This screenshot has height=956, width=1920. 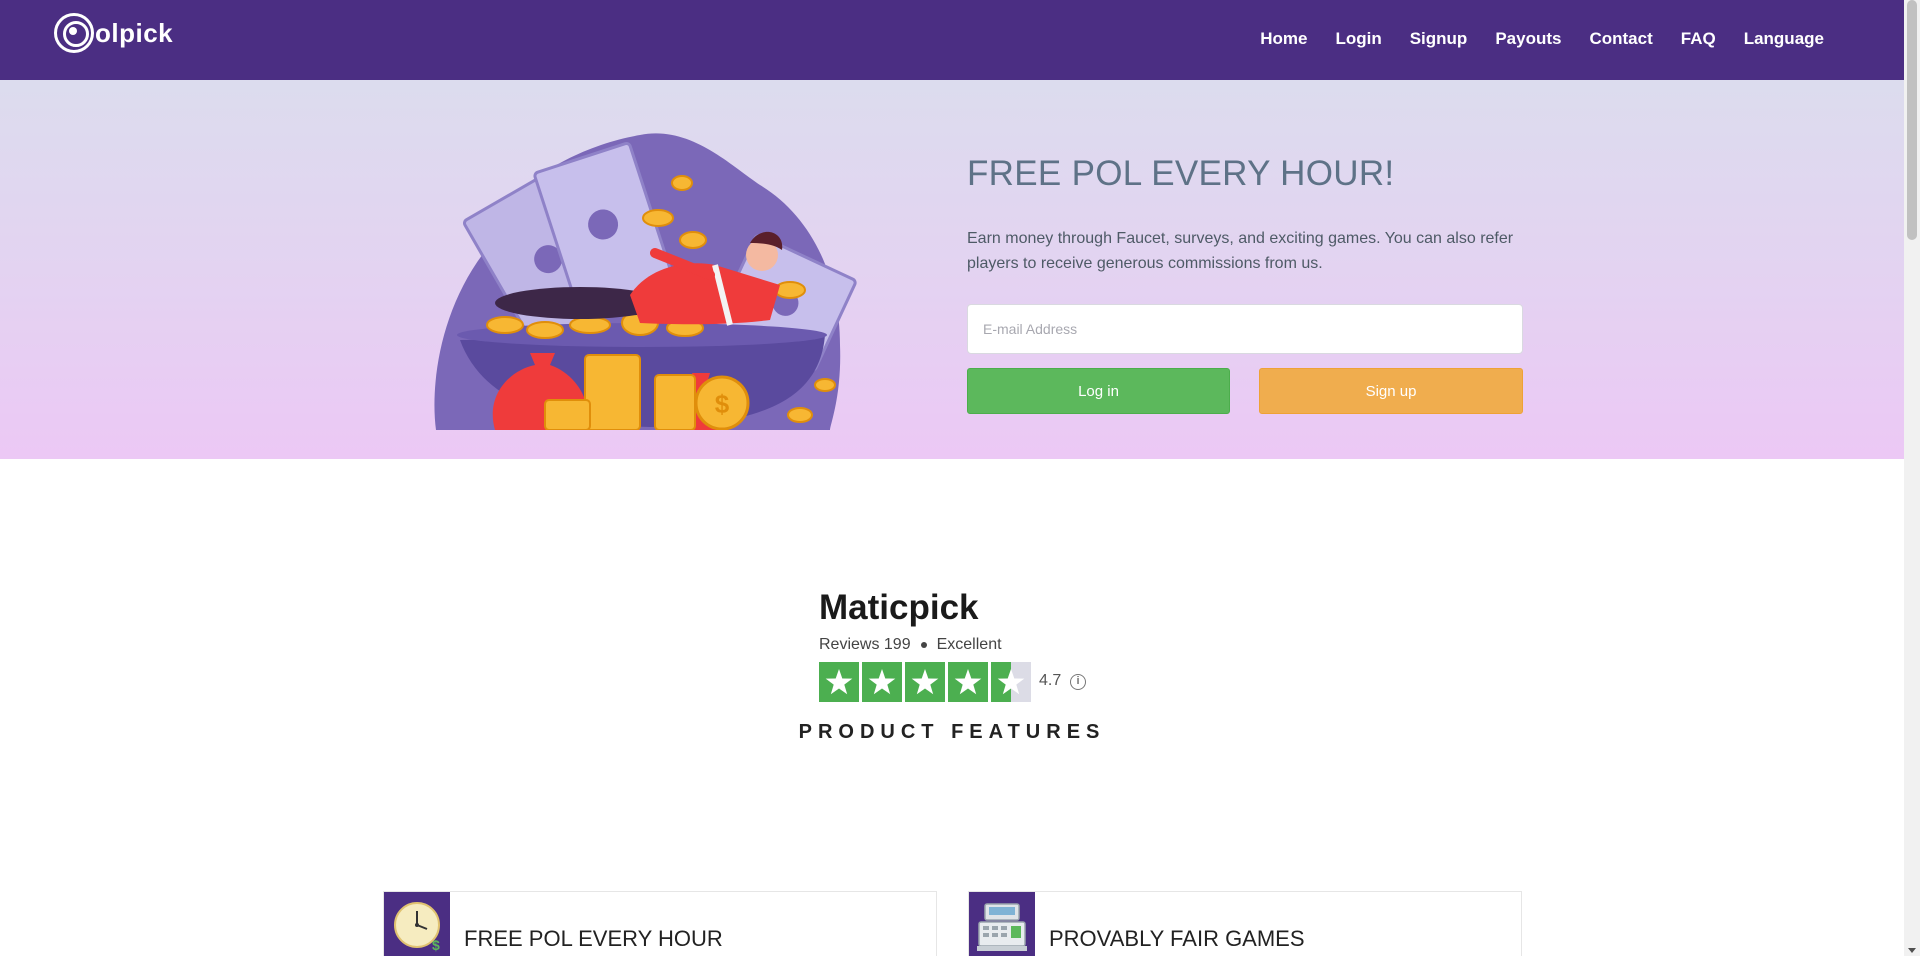 I want to click on info-icon: i, so click(x=1078, y=682).